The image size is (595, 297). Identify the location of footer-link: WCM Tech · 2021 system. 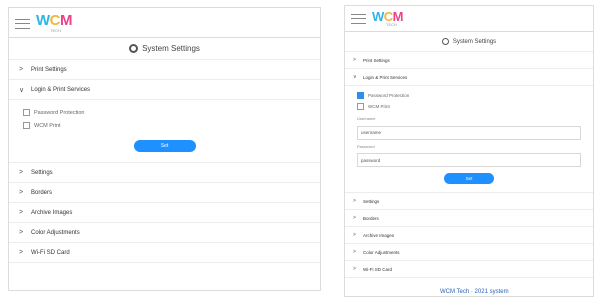
(474, 292).